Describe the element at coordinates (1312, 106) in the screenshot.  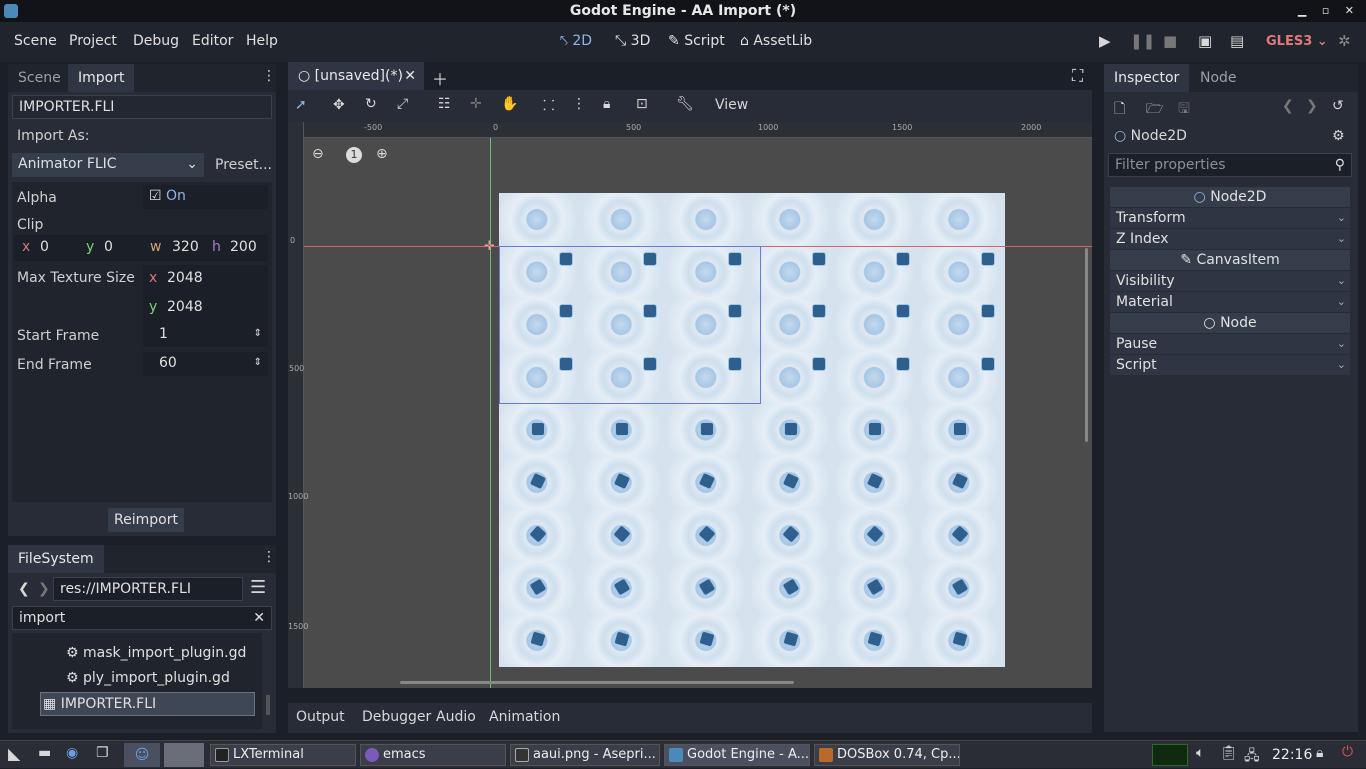
I see `history-forward-icon: ❯` at that location.